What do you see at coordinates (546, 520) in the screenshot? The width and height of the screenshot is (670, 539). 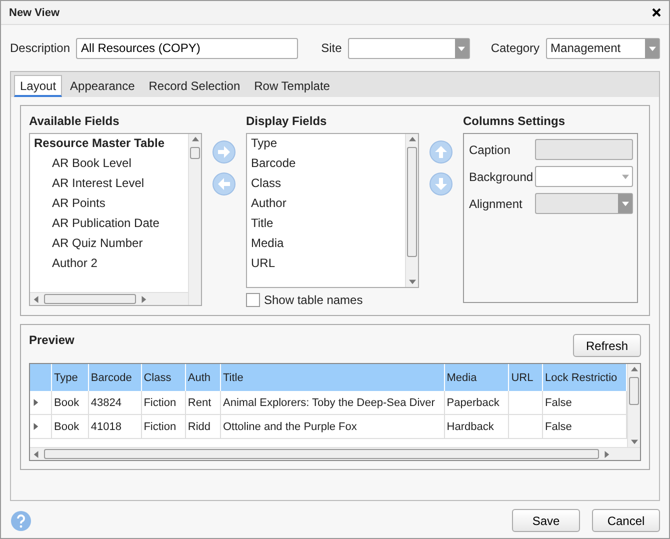 I see `dialog-button: Save` at bounding box center [546, 520].